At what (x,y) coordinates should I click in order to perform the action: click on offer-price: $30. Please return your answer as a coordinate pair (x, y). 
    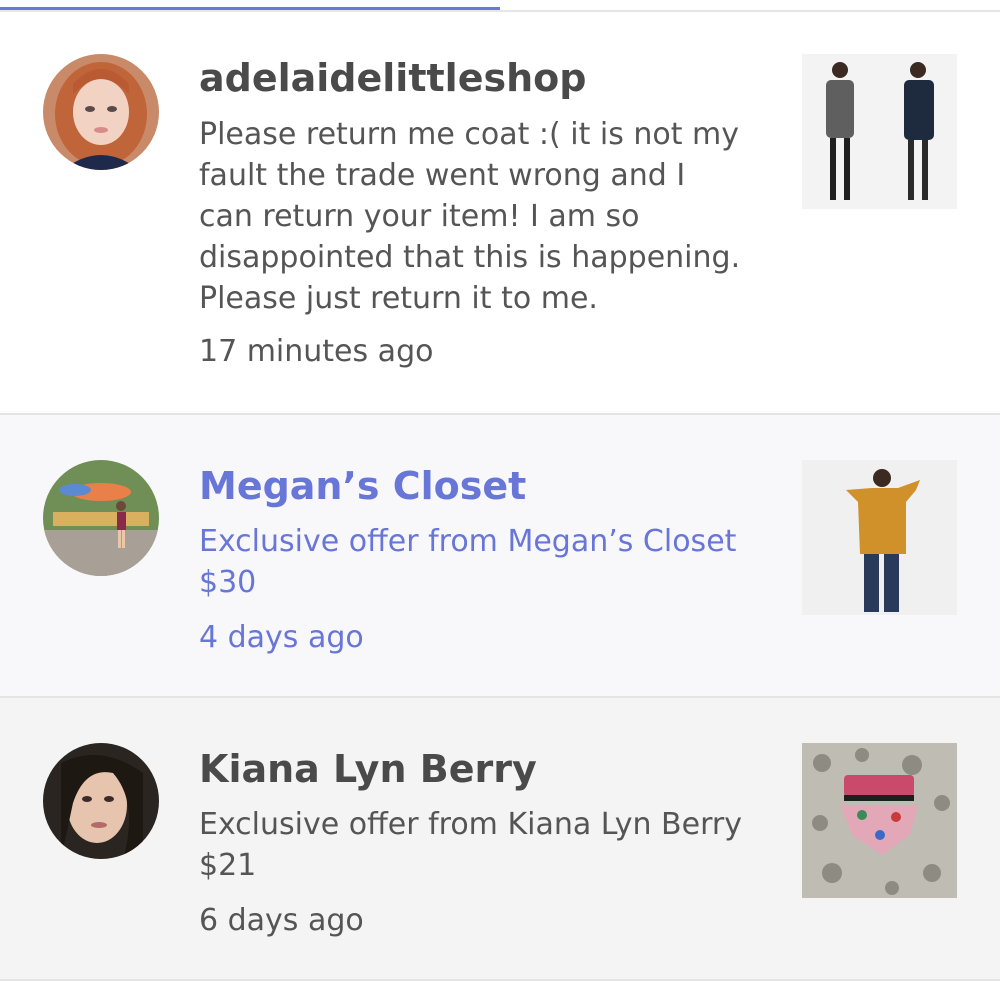
    Looking at the image, I should click on (228, 582).